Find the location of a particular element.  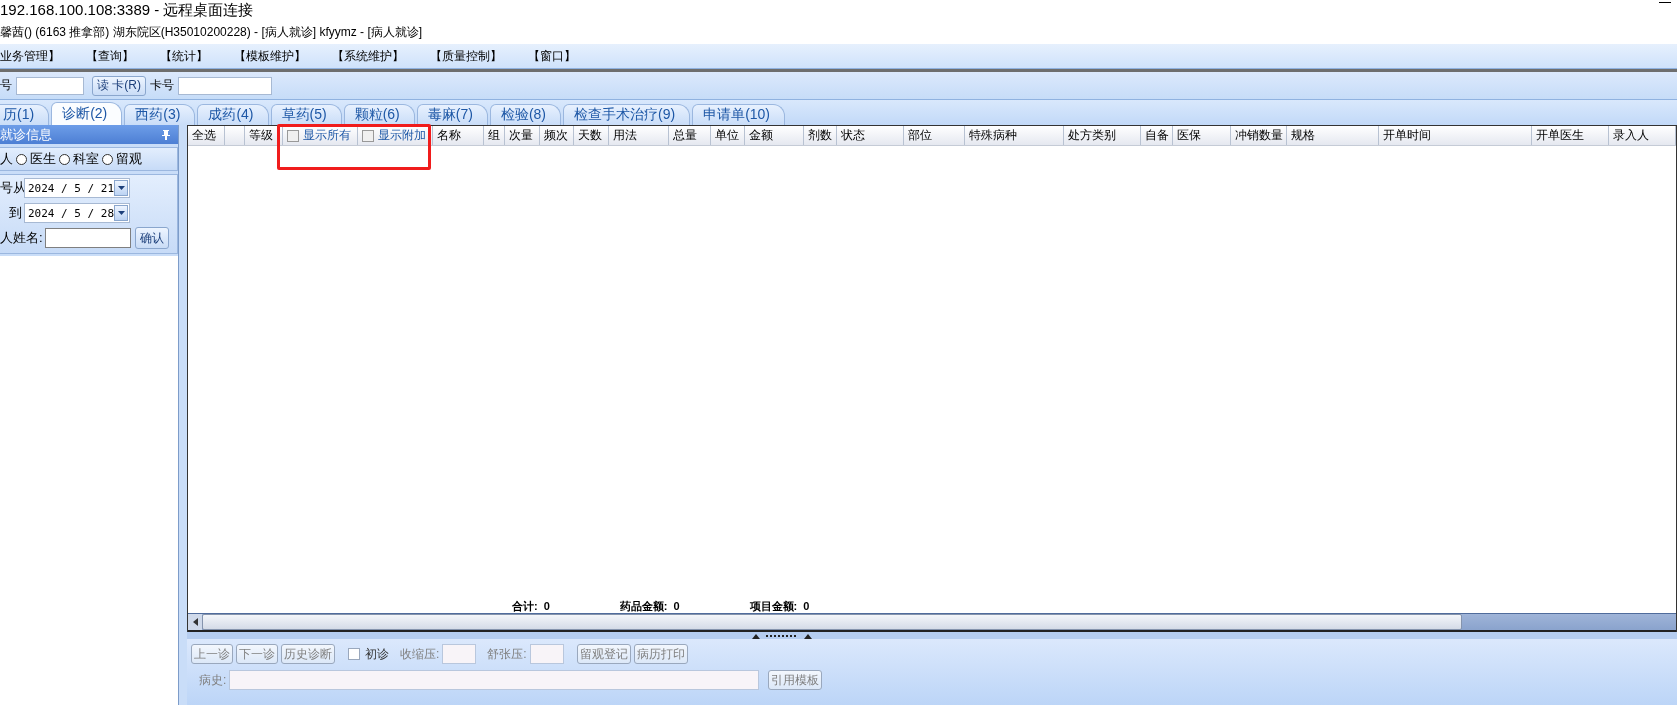

tab: 成药(4) is located at coordinates (233, 114).